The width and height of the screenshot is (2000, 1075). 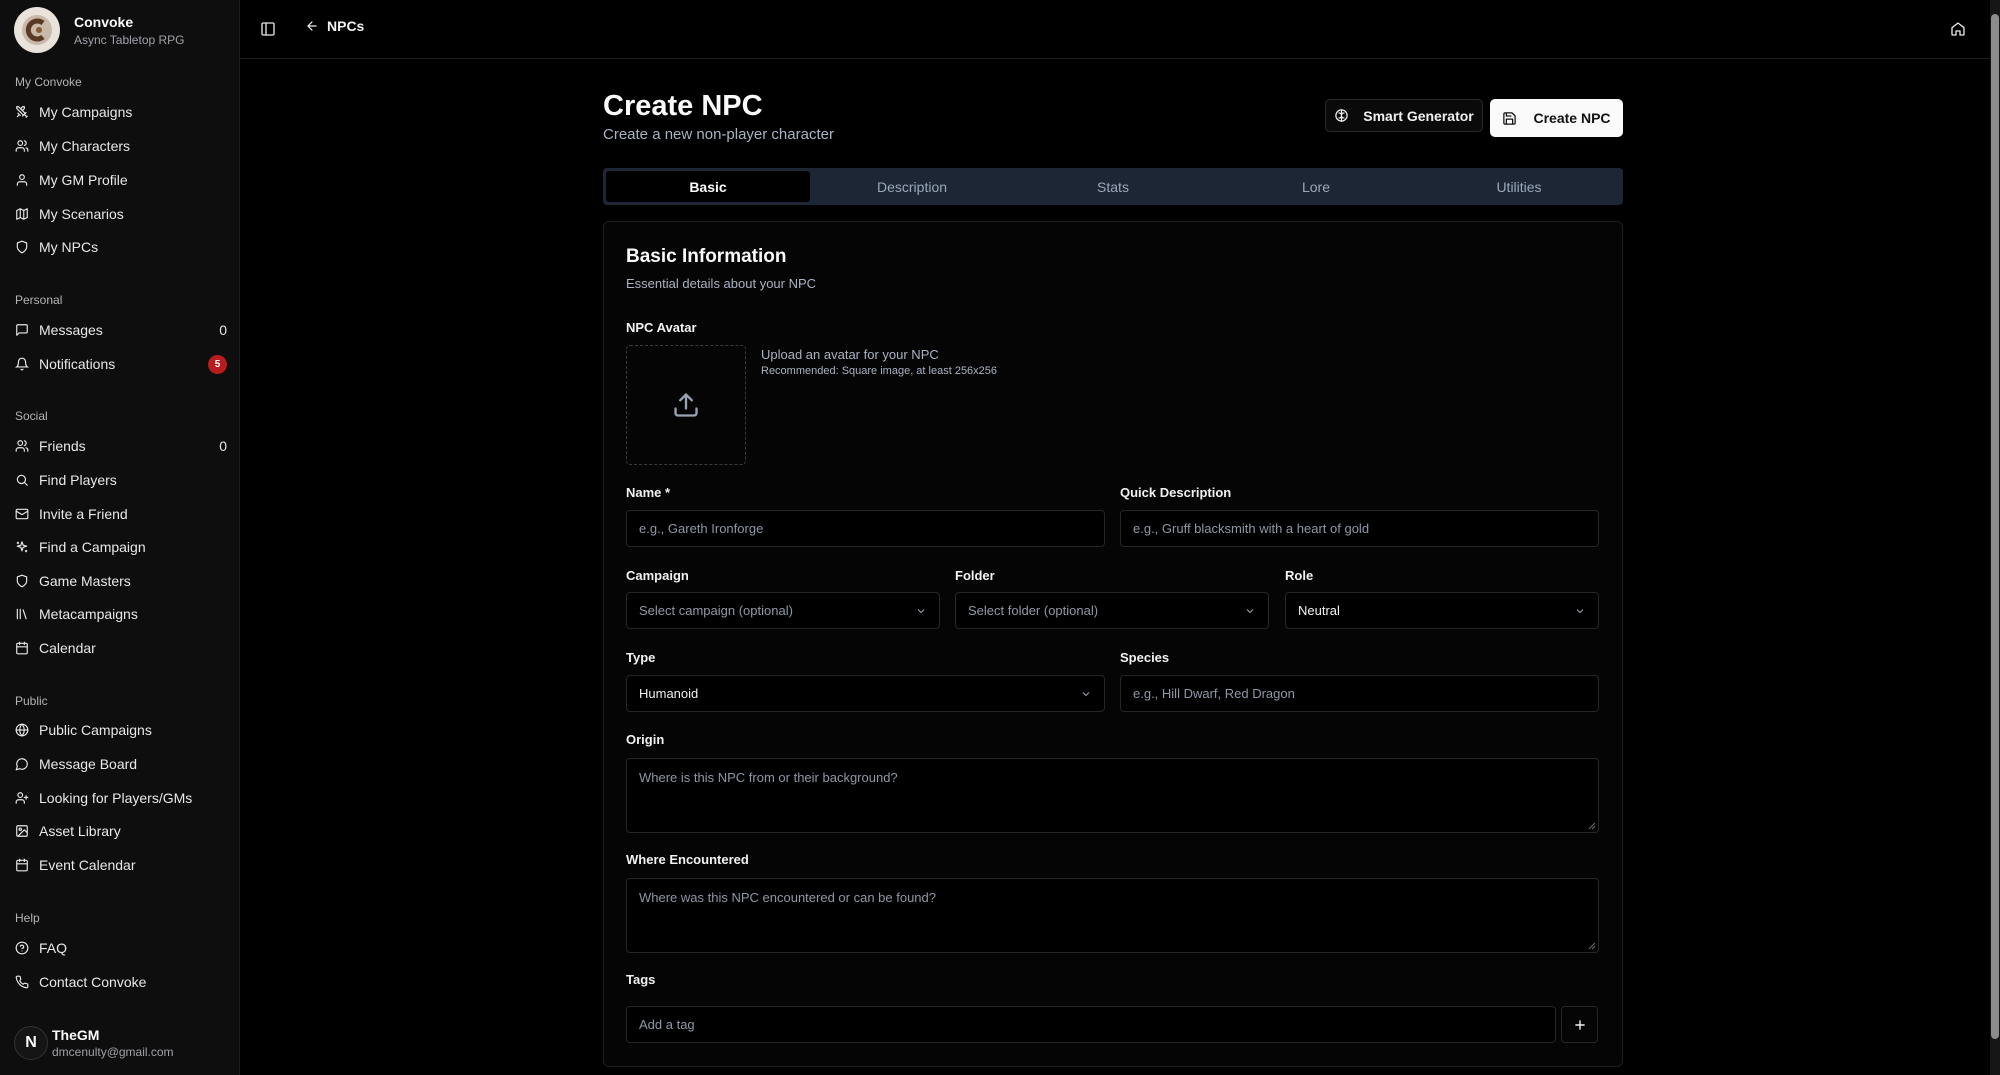 What do you see at coordinates (661, 327) in the screenshot?
I see `avatar-label: NPC Avatar` at bounding box center [661, 327].